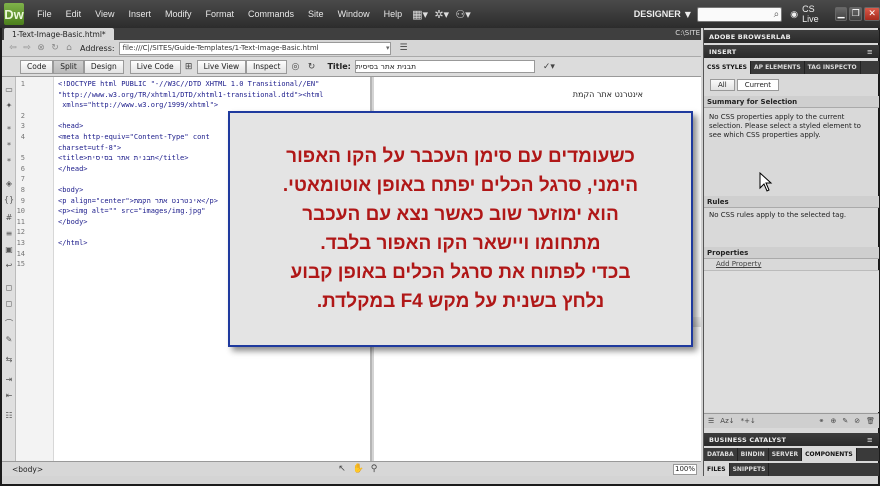 The height and width of the screenshot is (486, 880). Describe the element at coordinates (444, 66) in the screenshot. I see `title-input: תבנית אתר בסיסית` at that location.